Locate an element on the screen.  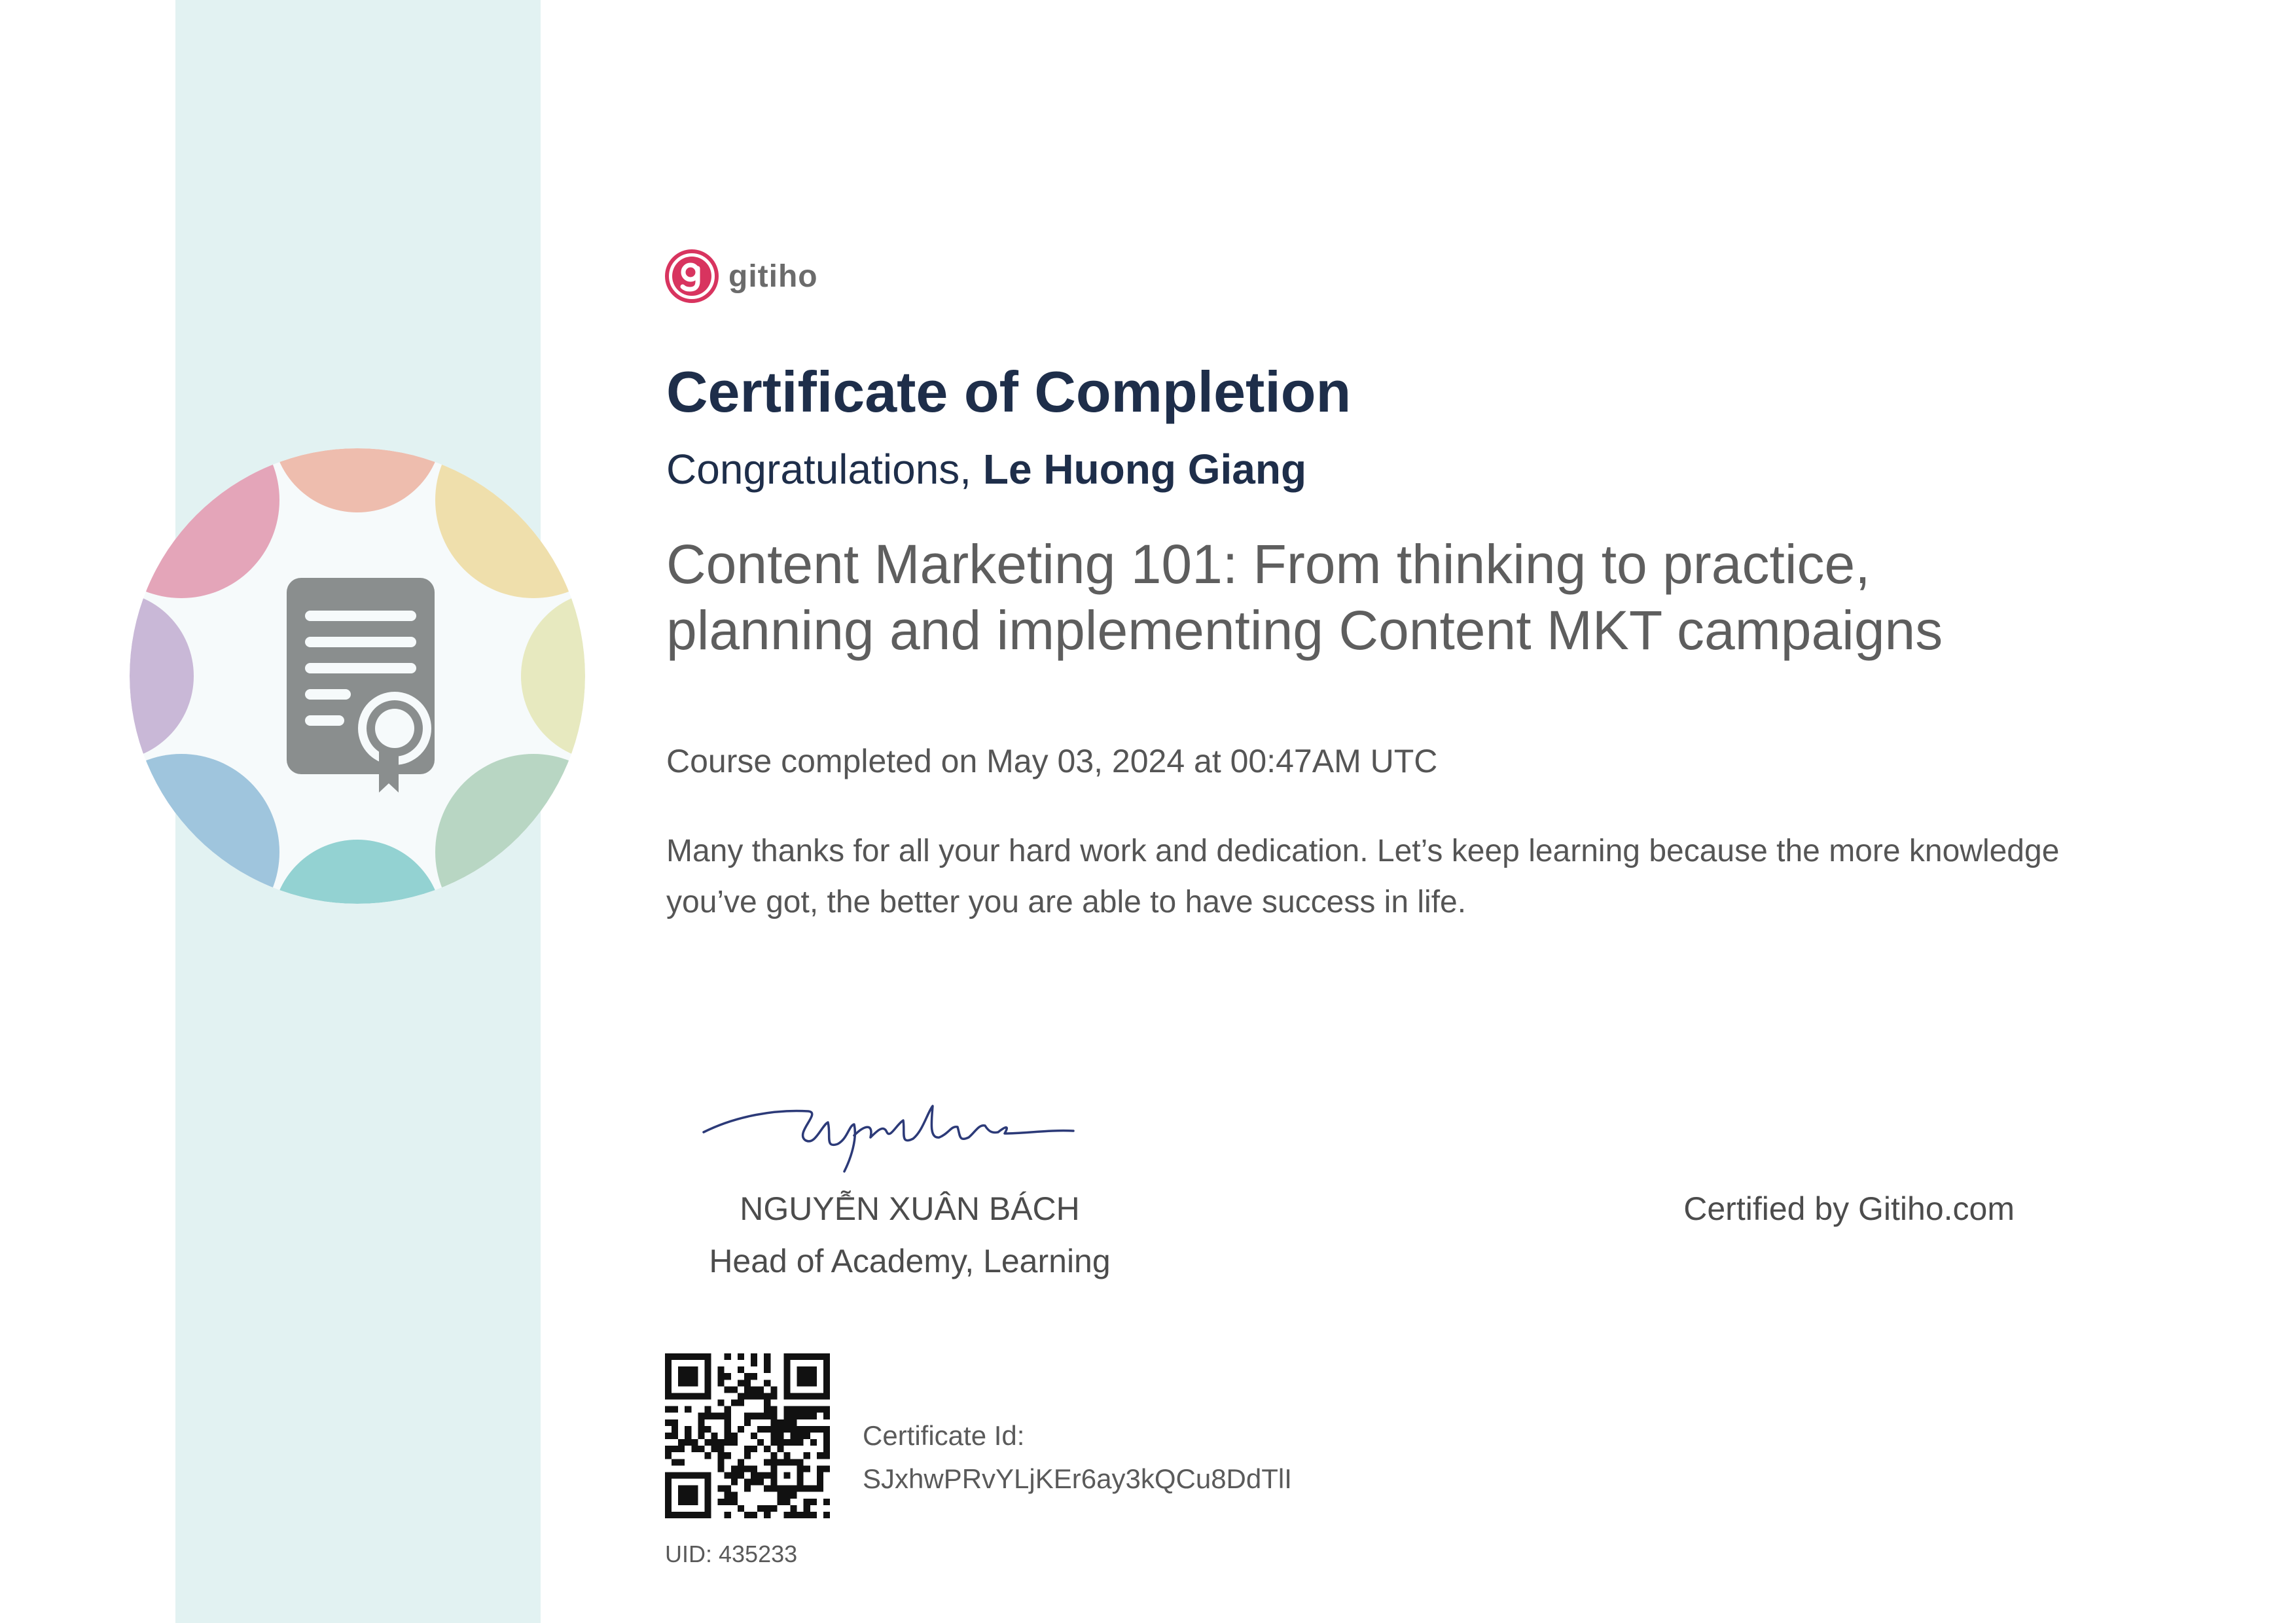
uid-label: UID: 435233 is located at coordinates (732, 1554).